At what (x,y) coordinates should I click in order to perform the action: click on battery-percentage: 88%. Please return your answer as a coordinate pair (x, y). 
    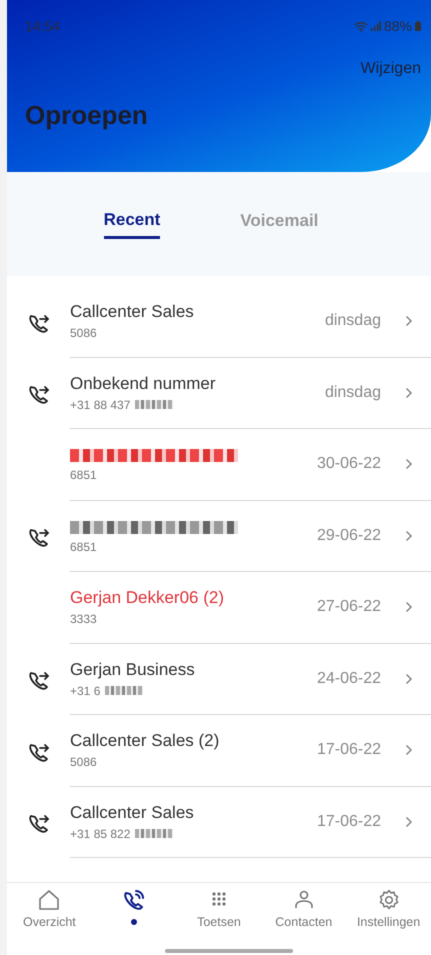
    Looking at the image, I should click on (398, 26).